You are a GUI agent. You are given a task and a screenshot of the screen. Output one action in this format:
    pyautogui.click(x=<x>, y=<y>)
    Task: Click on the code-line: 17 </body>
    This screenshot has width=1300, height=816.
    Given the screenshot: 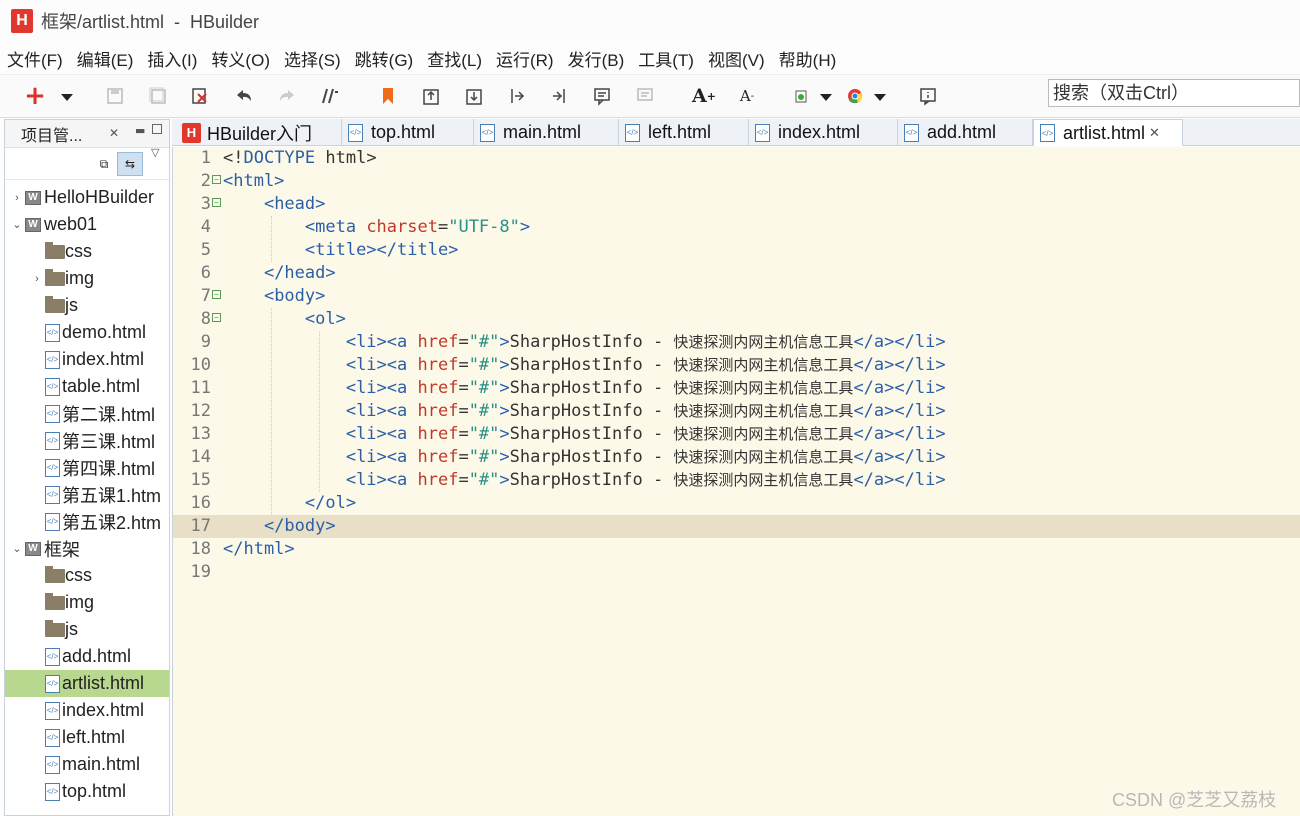 What is the action you would take?
    pyautogui.click(x=736, y=526)
    